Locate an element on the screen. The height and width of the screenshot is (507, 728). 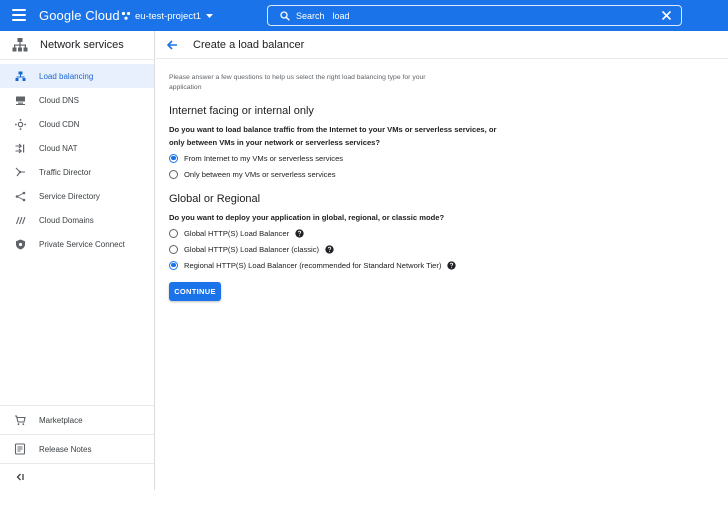
sidebar-header: Network services is located at coordinates (77, 45).